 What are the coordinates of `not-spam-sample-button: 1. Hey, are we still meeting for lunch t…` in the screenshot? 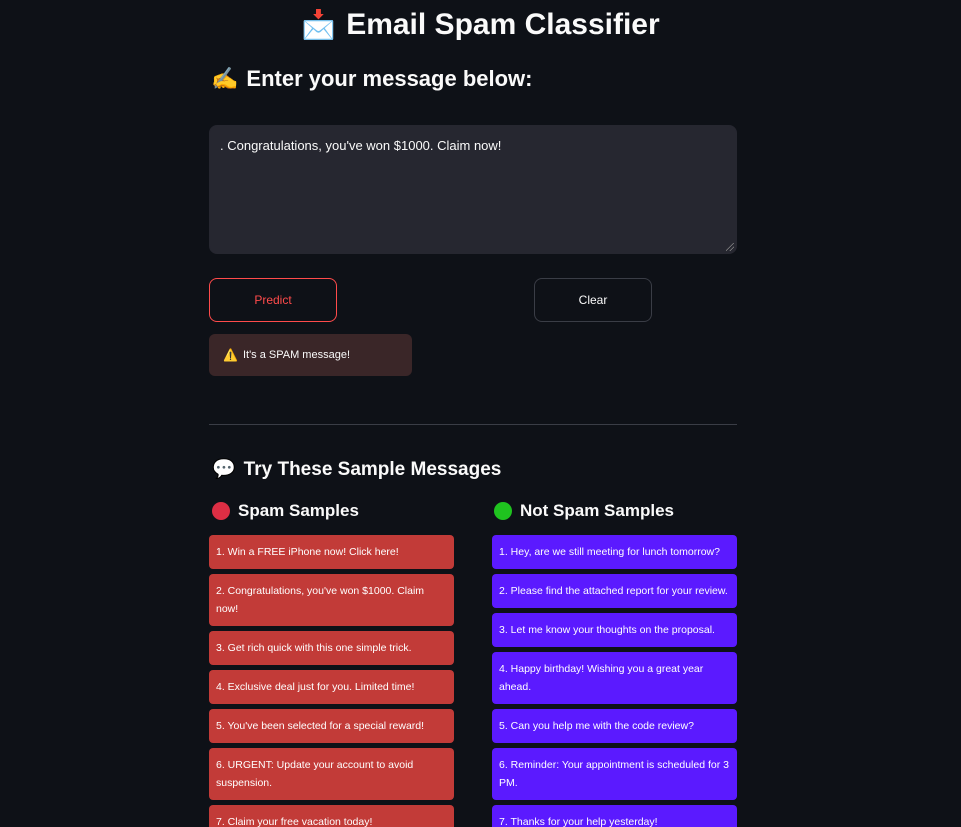 It's located at (614, 552).